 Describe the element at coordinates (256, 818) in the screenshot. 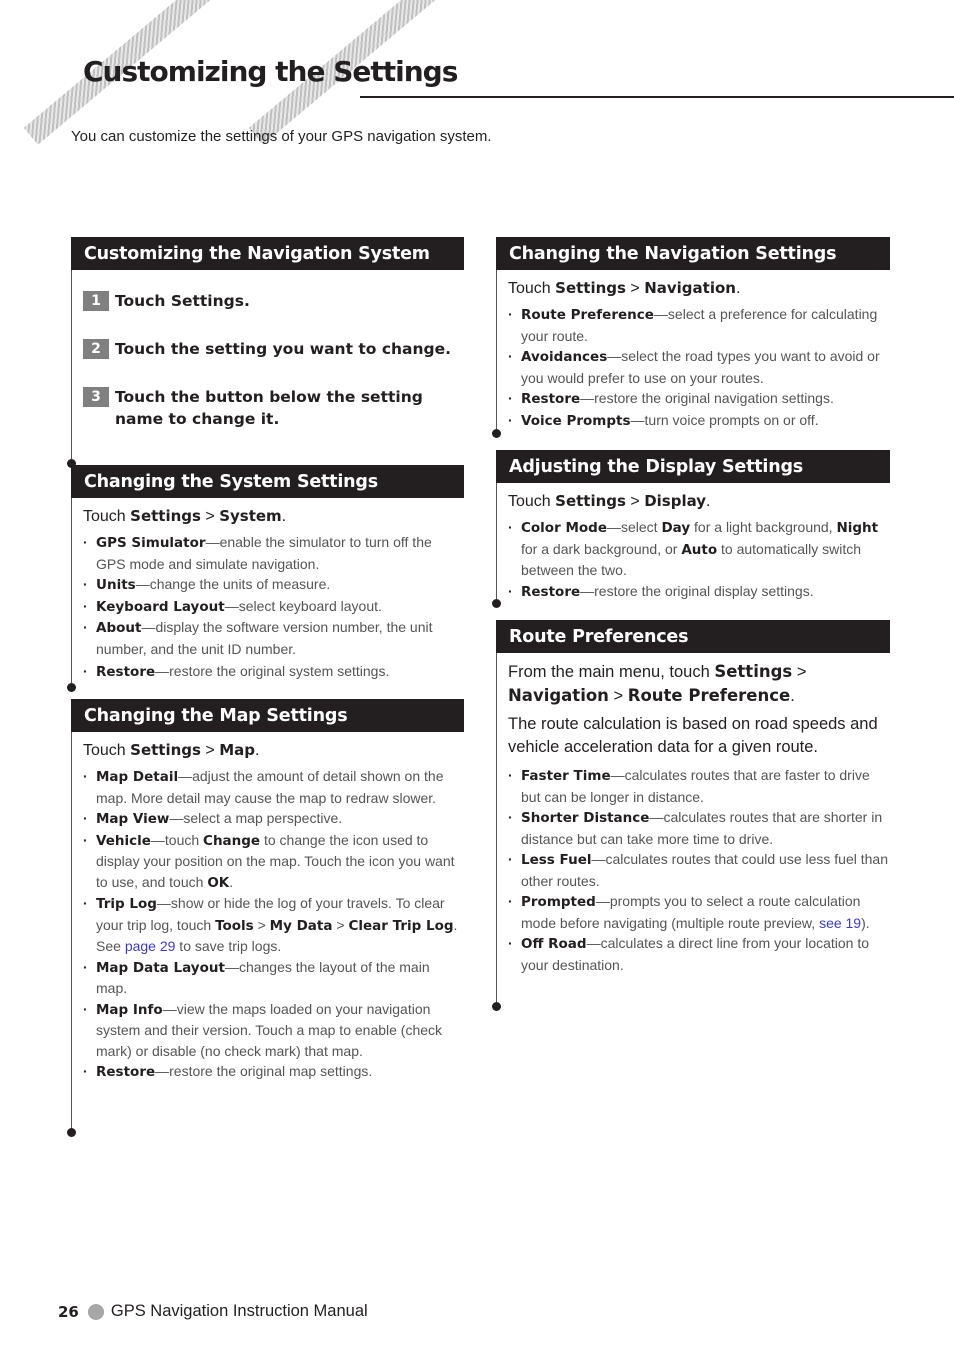

I see `item-desc: —select a map perspective.` at that location.